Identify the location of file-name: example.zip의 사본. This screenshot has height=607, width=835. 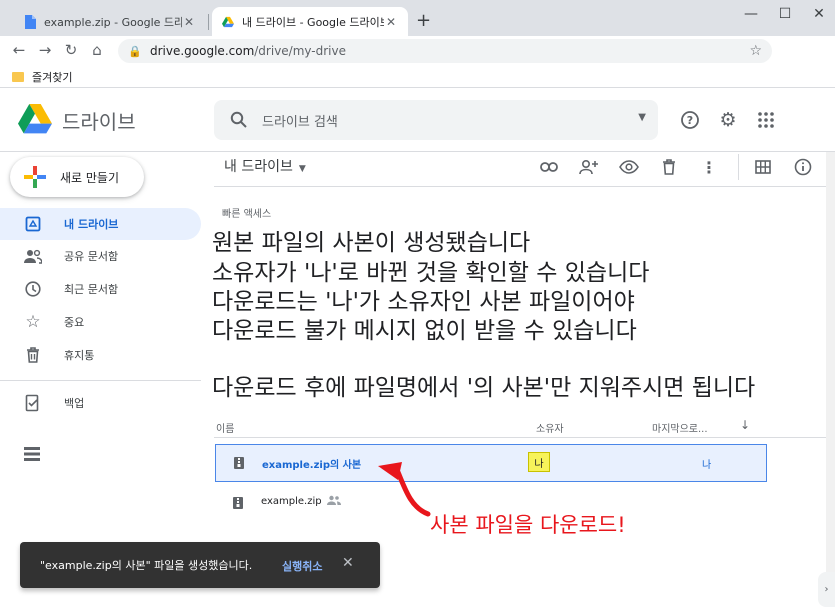
(312, 465).